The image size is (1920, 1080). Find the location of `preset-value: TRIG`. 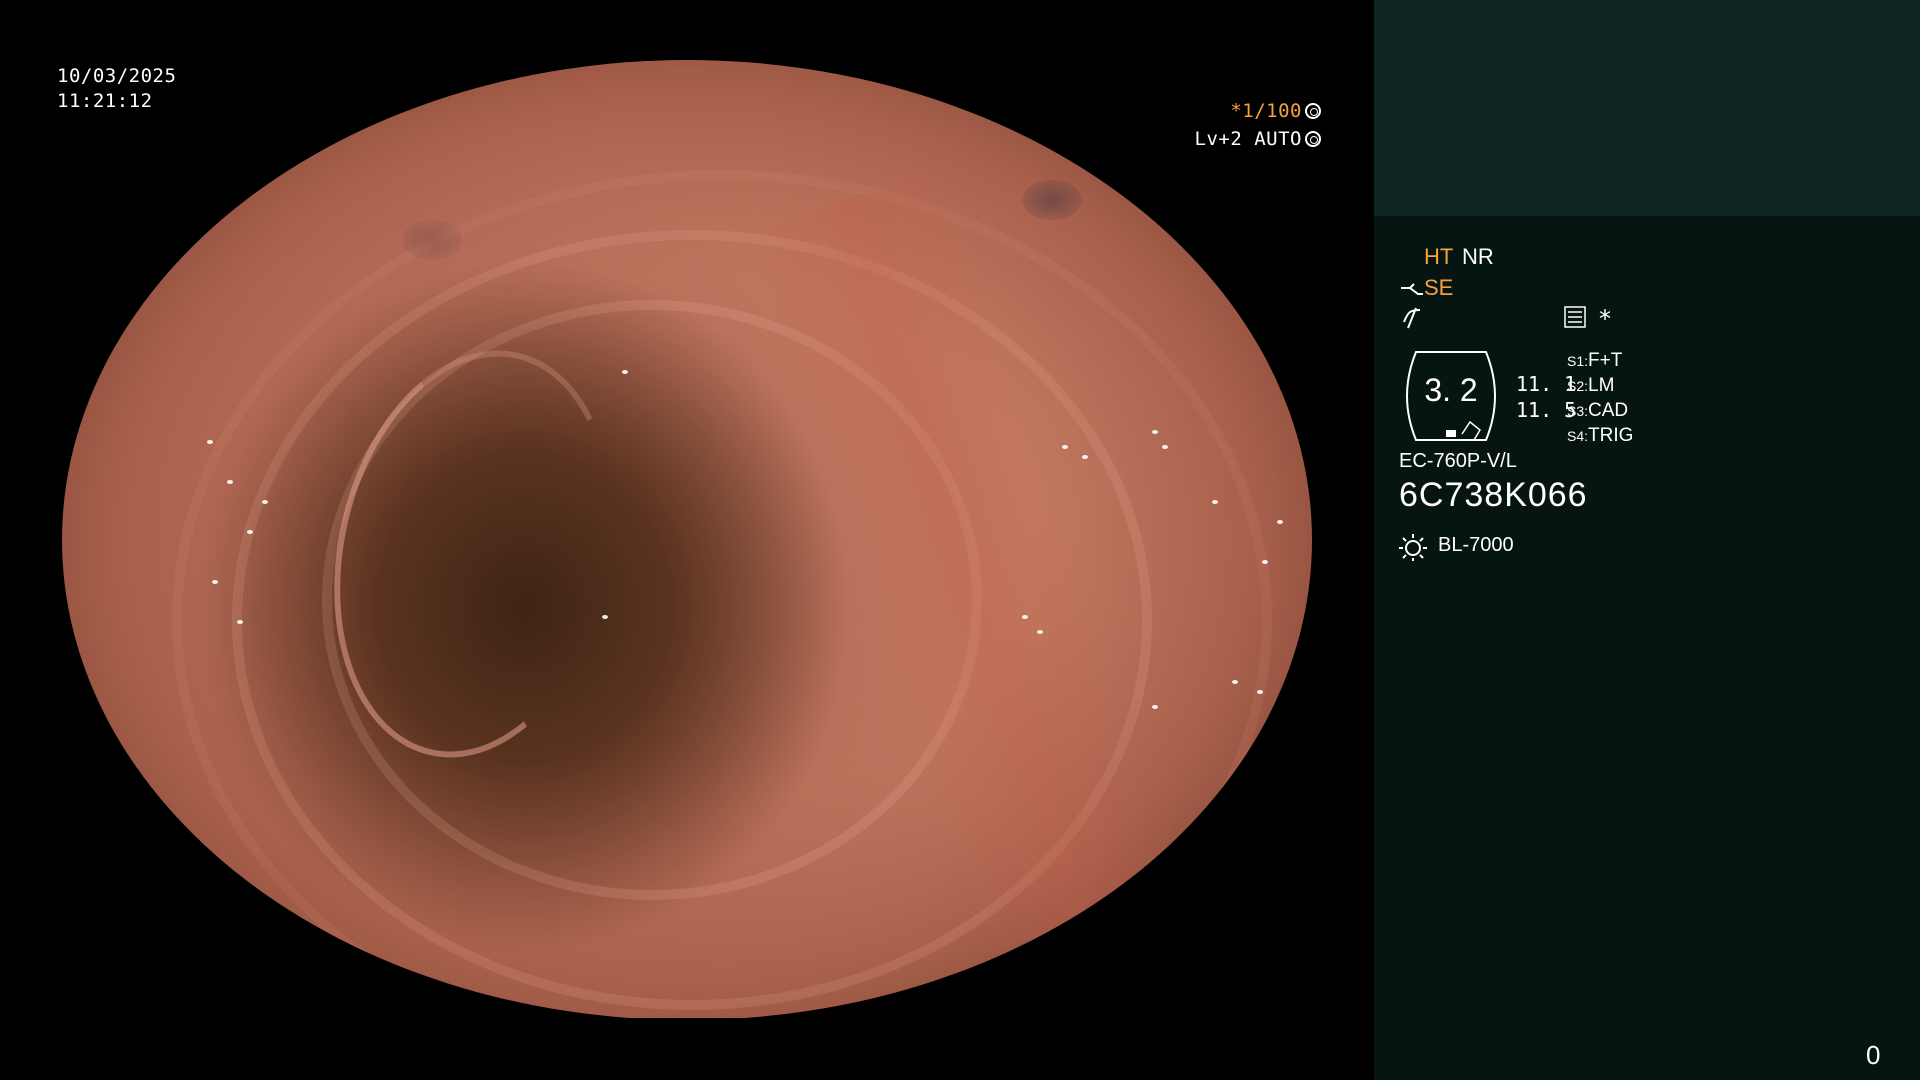

preset-value: TRIG is located at coordinates (1611, 435).